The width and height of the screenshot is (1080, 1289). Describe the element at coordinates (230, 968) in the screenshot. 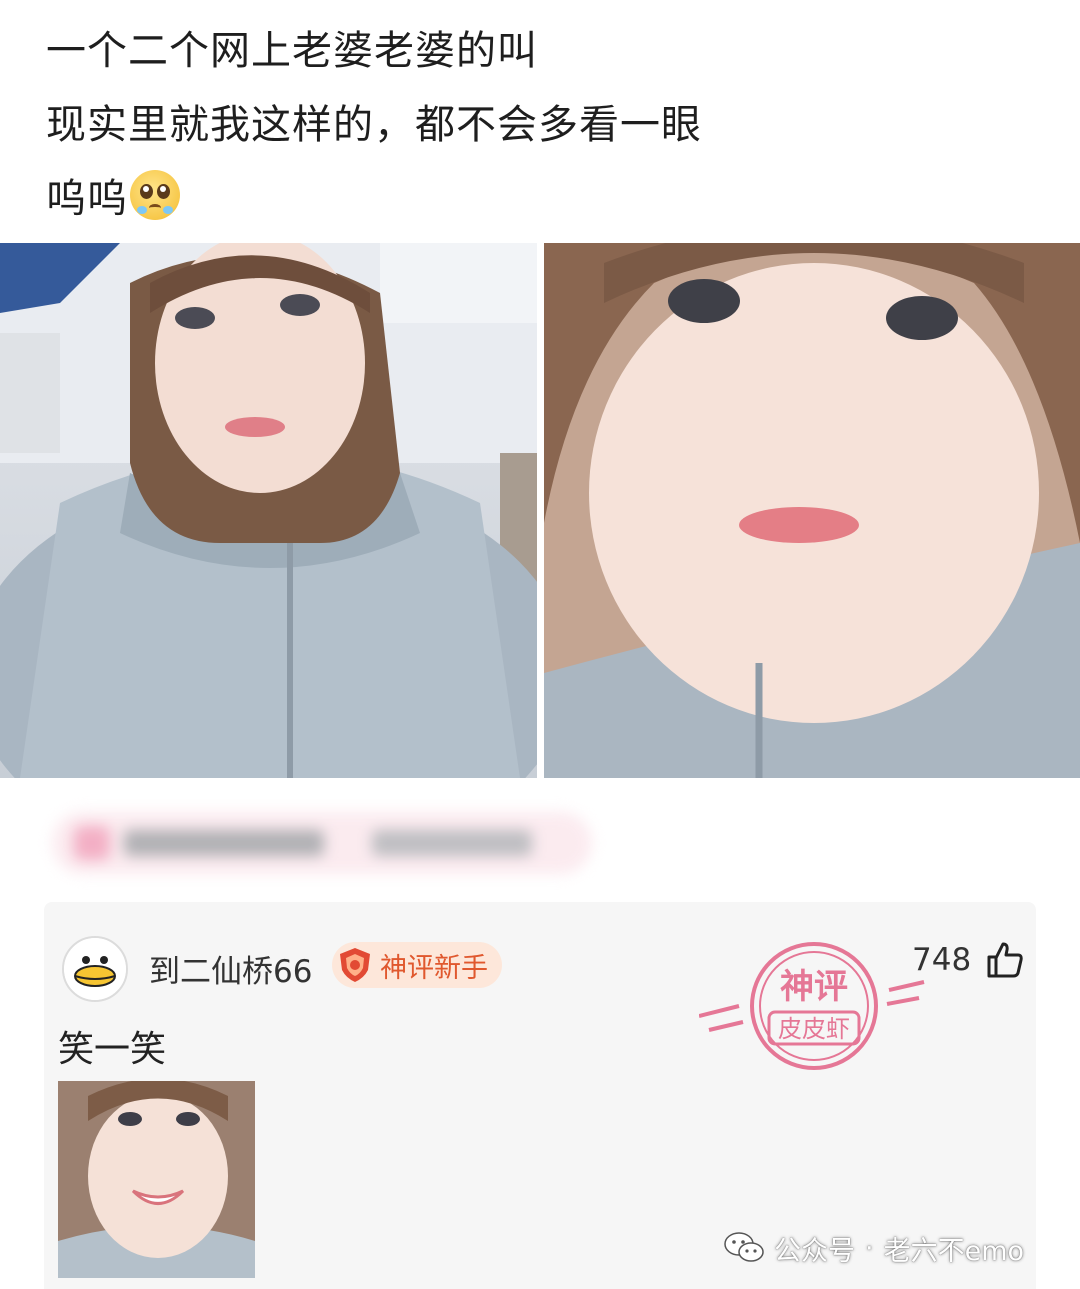

I see `comment-username: 到二仙桥66` at that location.